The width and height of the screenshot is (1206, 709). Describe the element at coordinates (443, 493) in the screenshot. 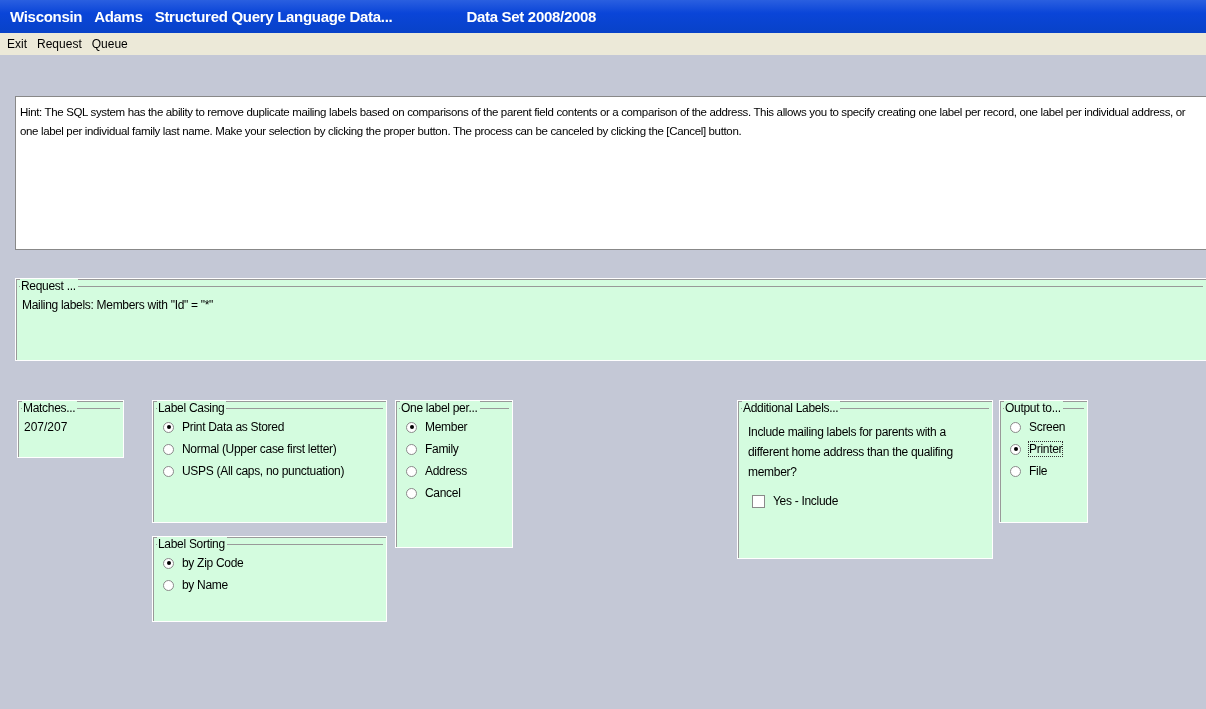

I see `option-label: Cancel` at that location.